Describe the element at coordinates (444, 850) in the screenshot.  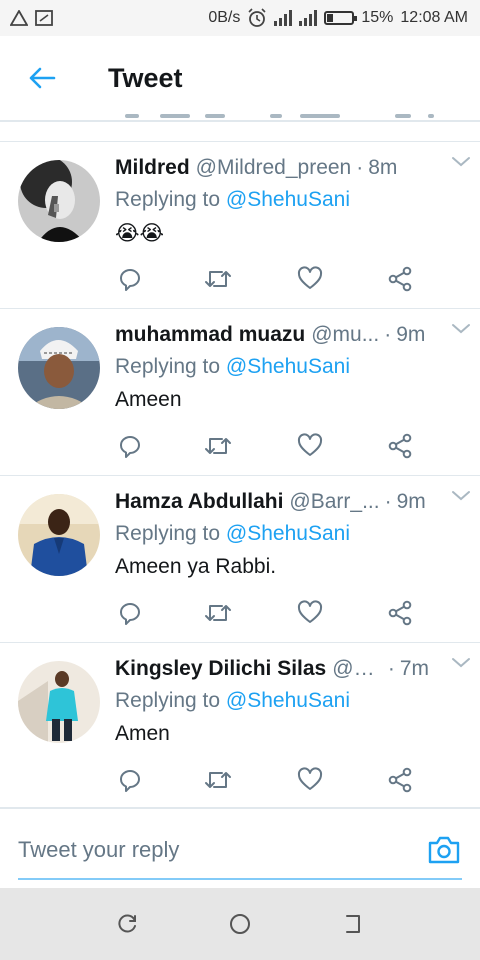
I see `camera-icon` at that location.